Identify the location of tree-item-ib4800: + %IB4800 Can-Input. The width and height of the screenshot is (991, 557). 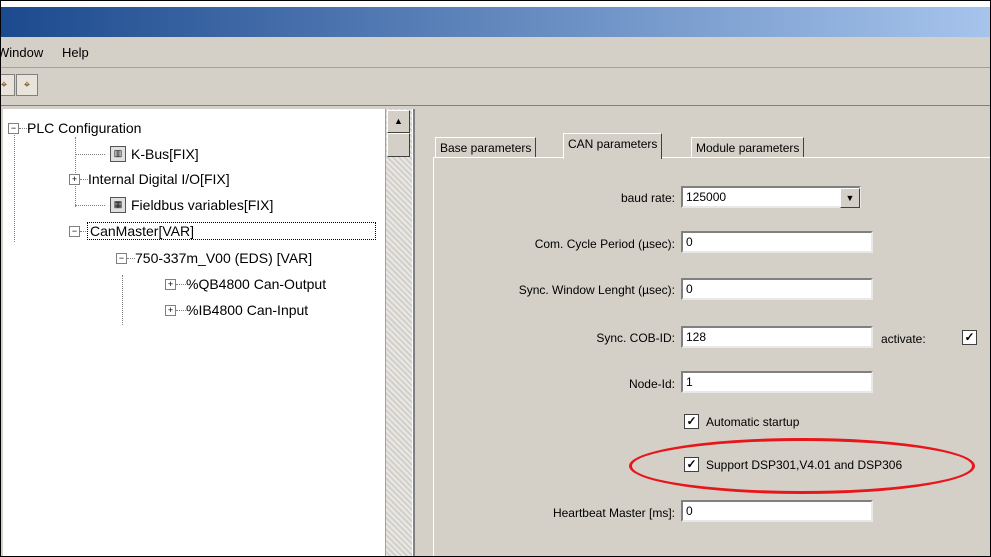
(236, 310).